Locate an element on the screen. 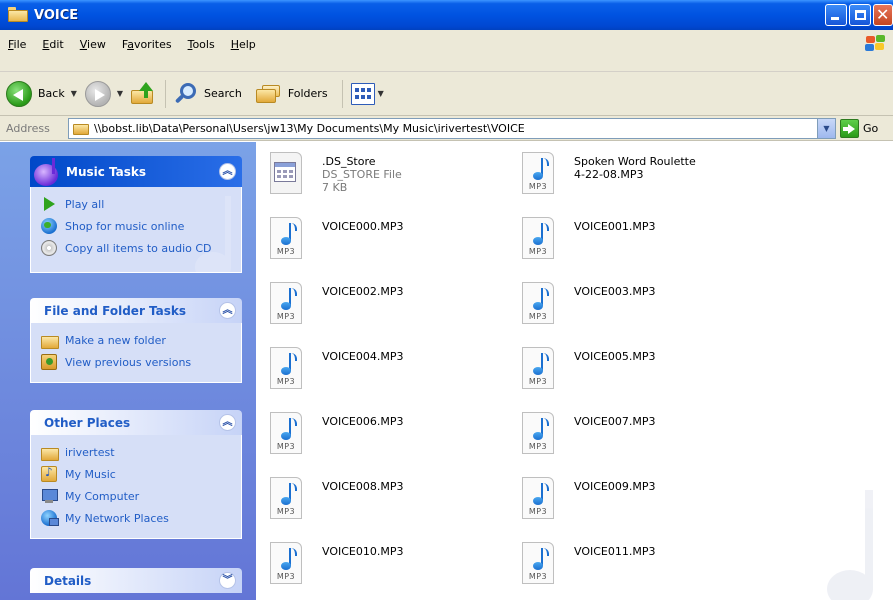 This screenshot has height=600, width=893. search-button: Search is located at coordinates (208, 94).